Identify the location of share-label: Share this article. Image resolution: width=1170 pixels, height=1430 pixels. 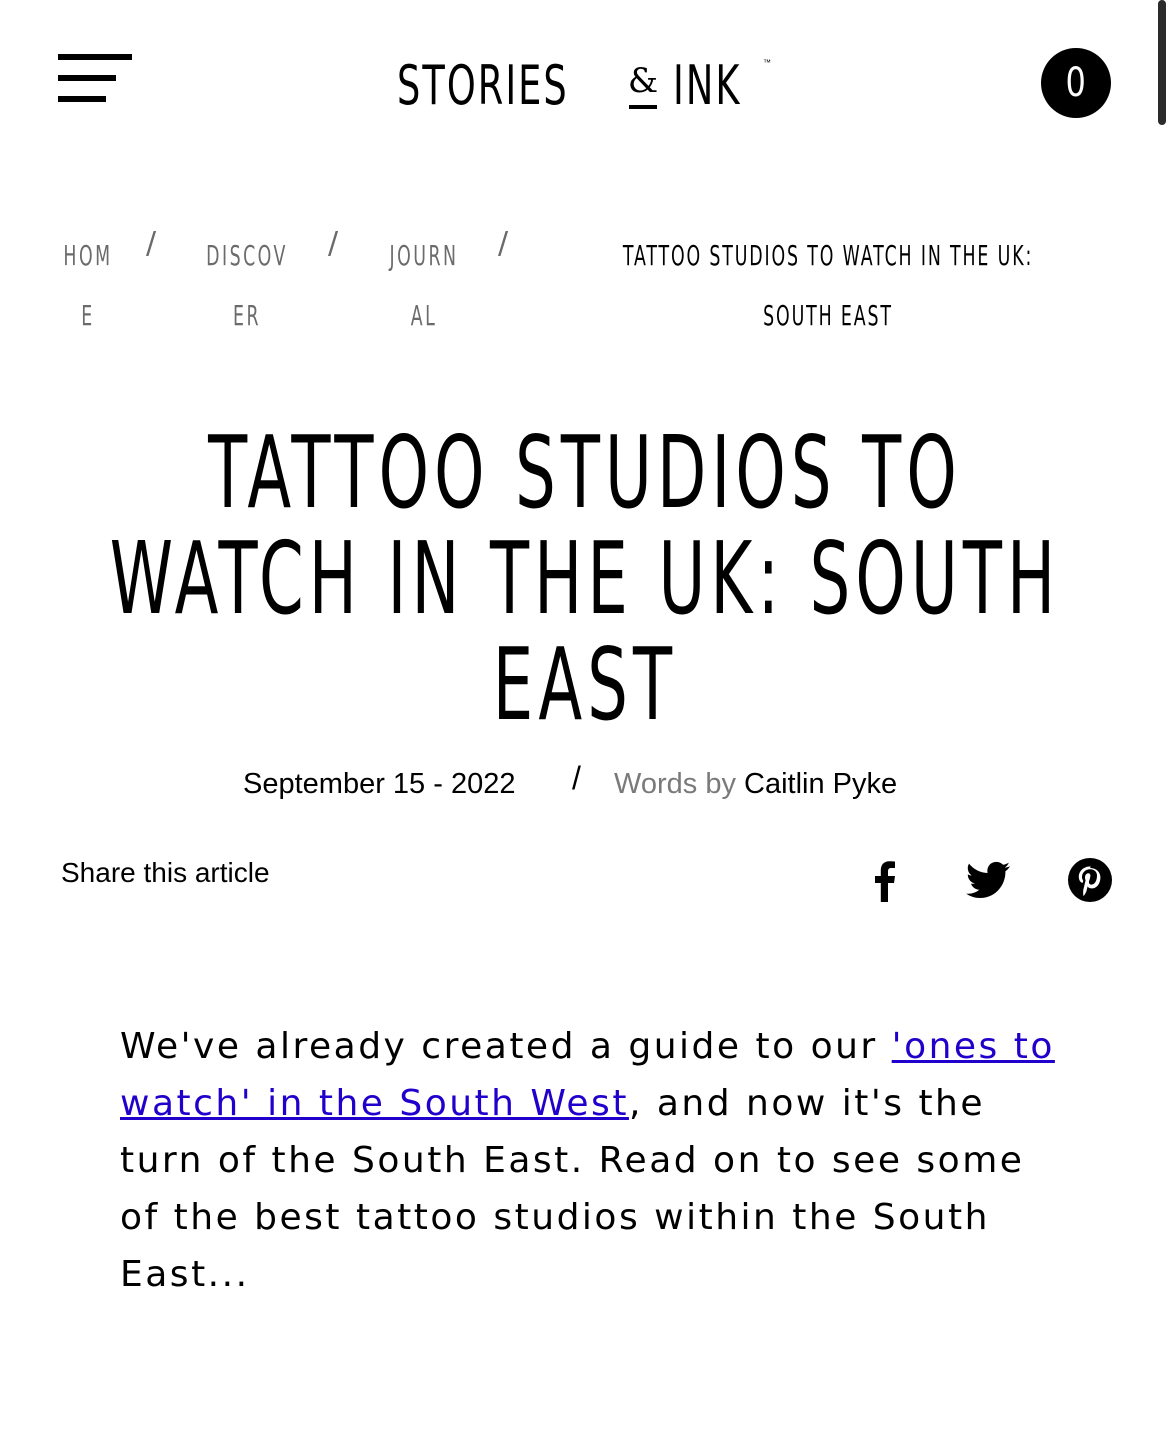
(165, 872).